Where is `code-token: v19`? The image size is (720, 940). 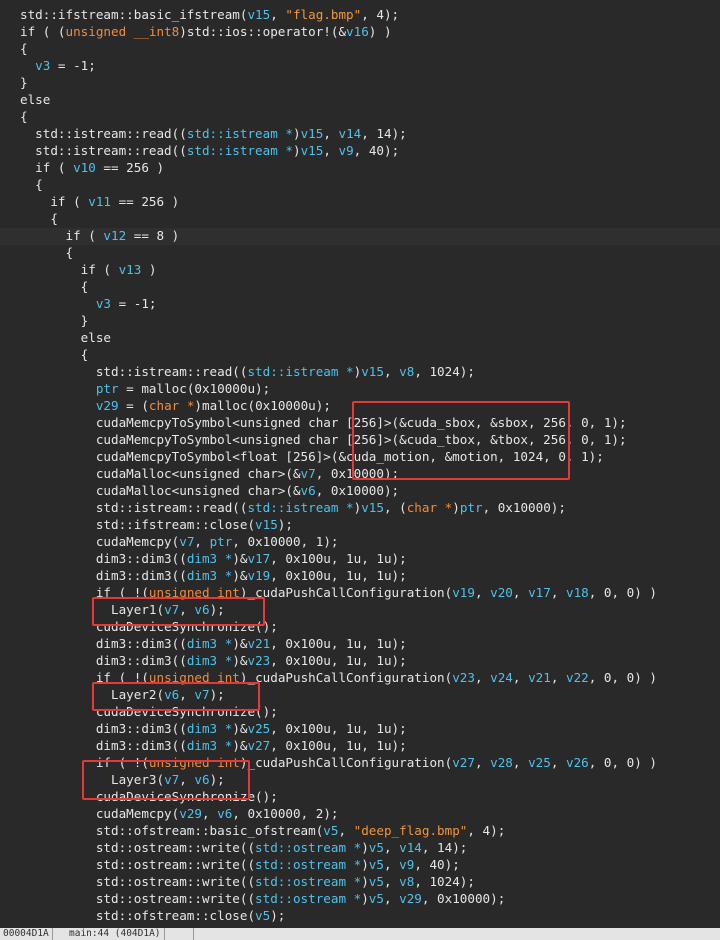 code-token: v19 is located at coordinates (259, 575).